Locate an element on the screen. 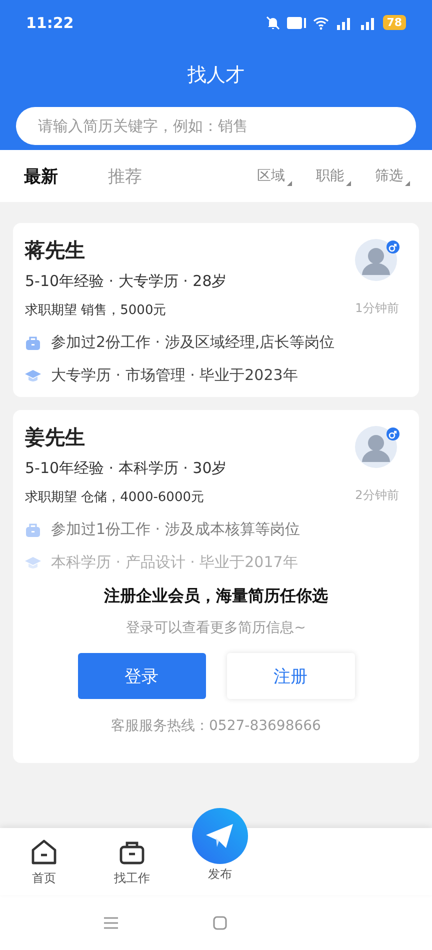 Image resolution: width=432 pixels, height=950 pixels. candidate-name: 姜先生 is located at coordinates (55, 437).